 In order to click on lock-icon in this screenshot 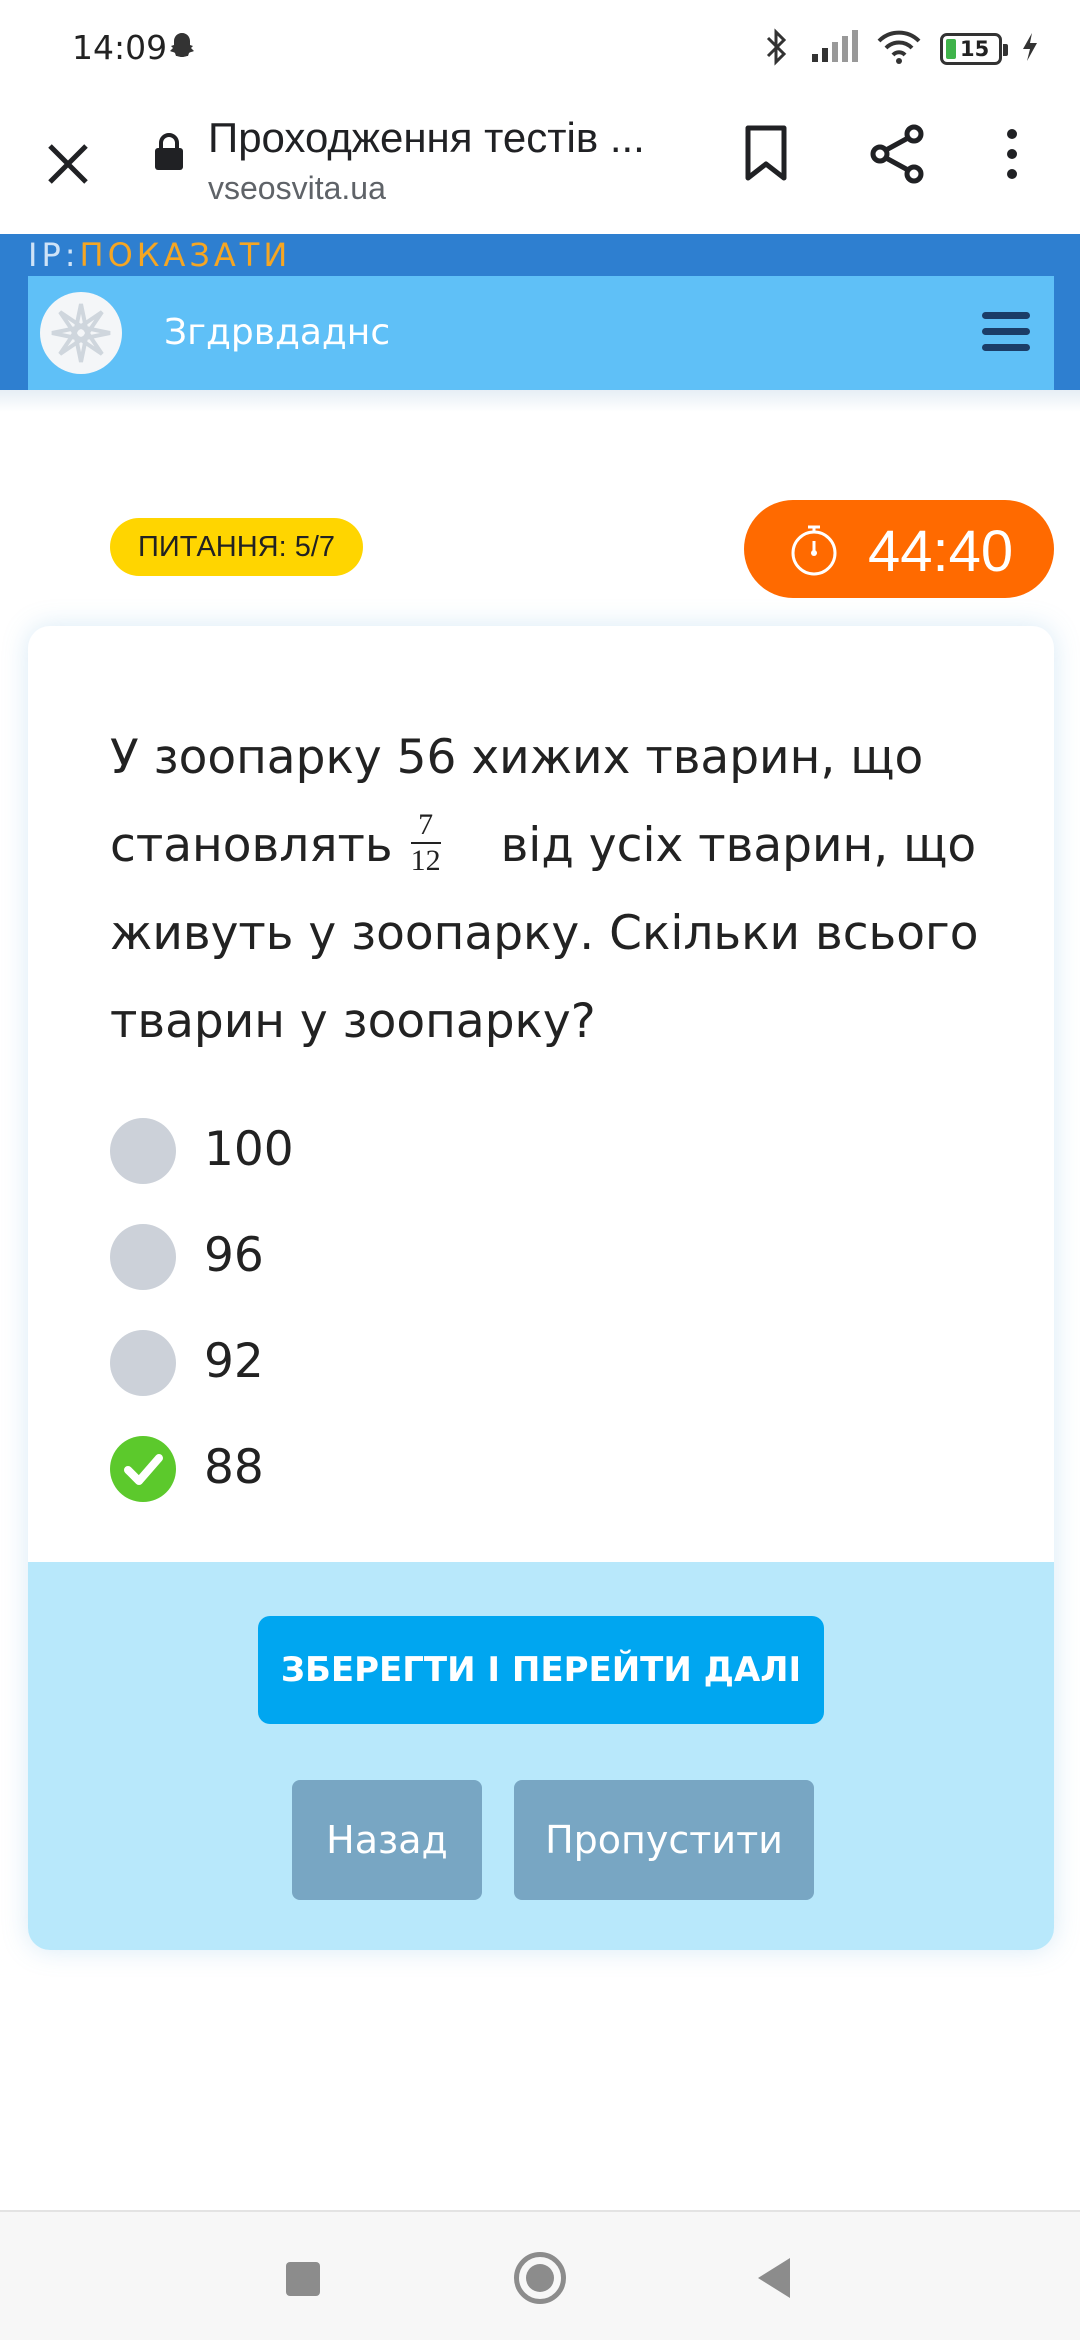, I will do `click(169, 154)`.